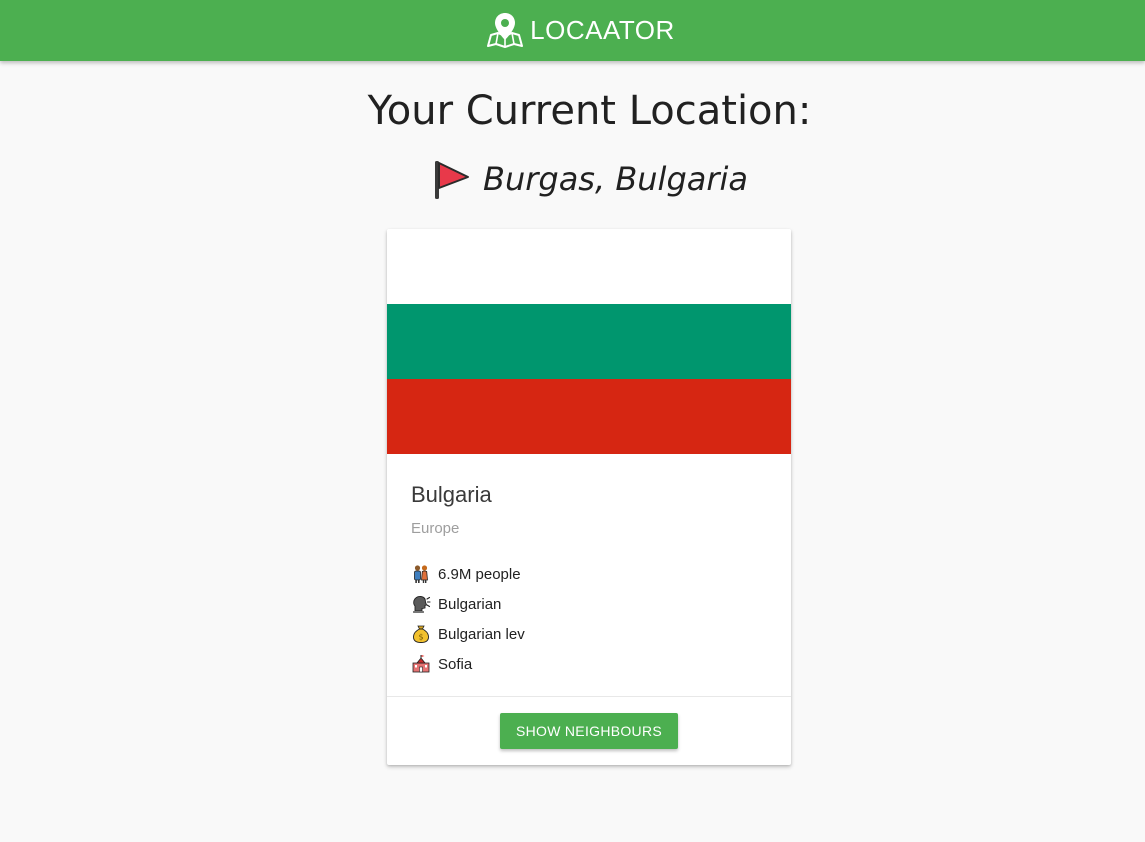 Image resolution: width=1145 pixels, height=842 pixels. I want to click on brand: LOCAATOR, so click(580, 30).